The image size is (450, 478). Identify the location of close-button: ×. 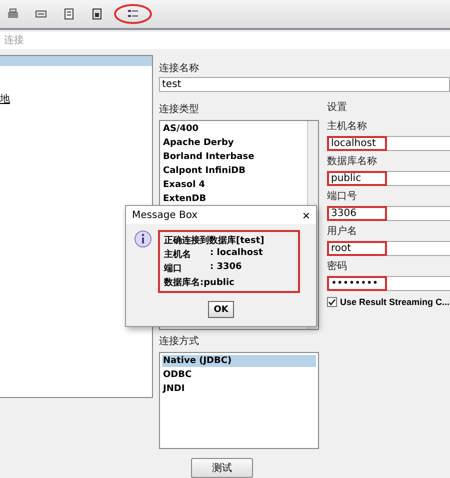
(306, 215).